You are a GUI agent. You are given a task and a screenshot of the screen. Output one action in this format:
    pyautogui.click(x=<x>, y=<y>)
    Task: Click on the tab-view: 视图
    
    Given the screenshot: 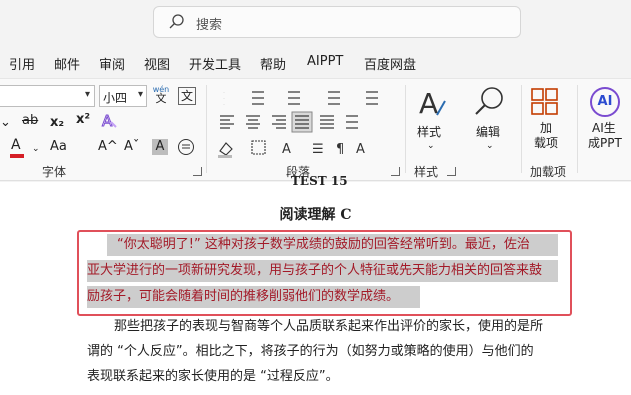 What is the action you would take?
    pyautogui.click(x=157, y=63)
    